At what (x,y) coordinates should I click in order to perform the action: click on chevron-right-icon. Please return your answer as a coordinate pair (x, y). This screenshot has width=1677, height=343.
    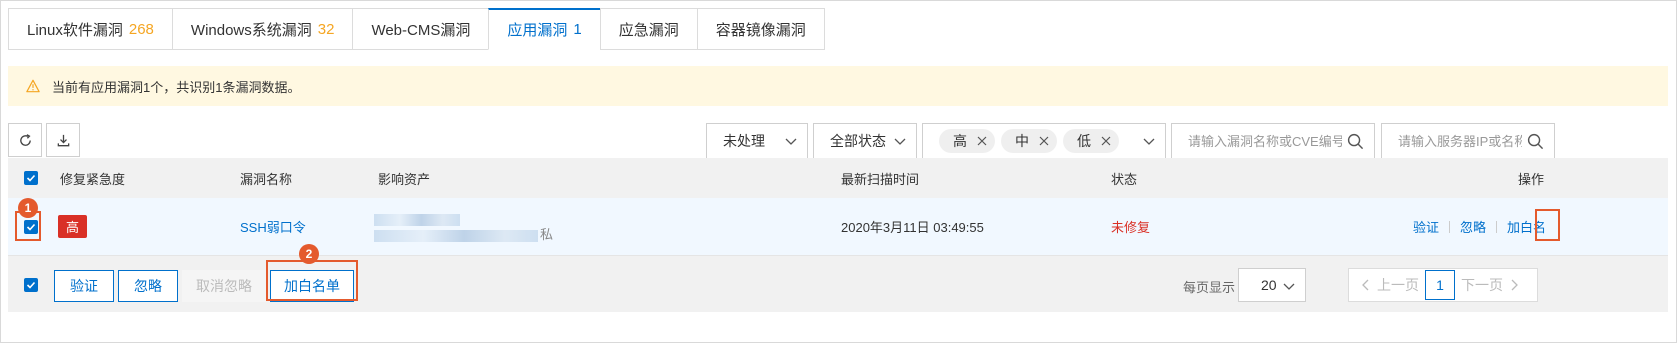
    Looking at the image, I should click on (1514, 285).